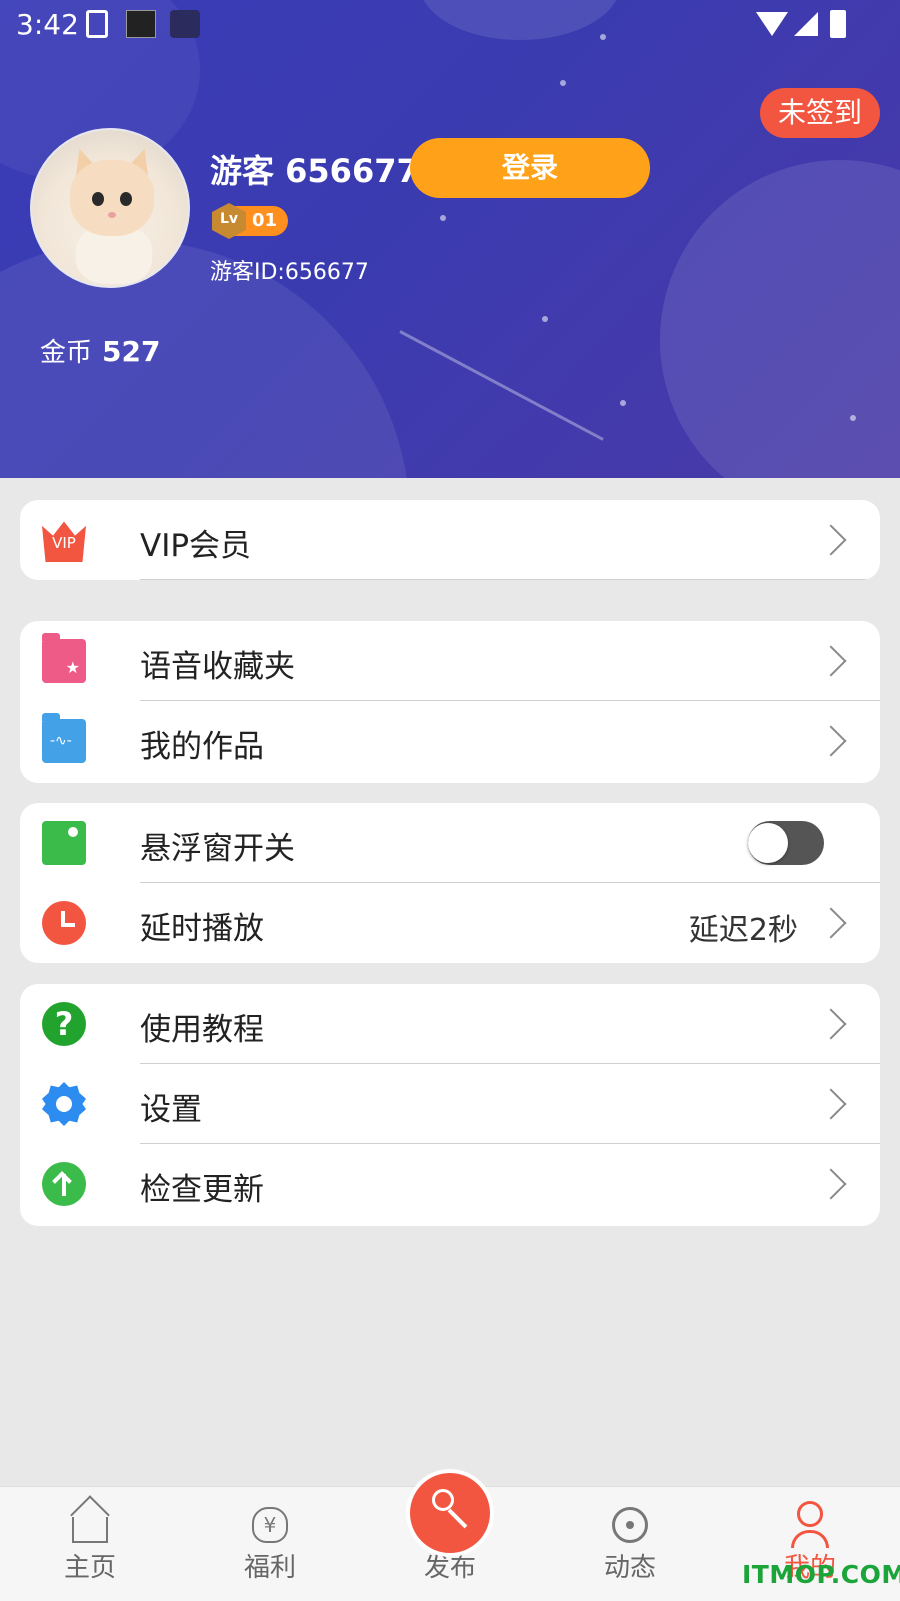 The height and width of the screenshot is (1601, 900). Describe the element at coordinates (450, 923) in the screenshot. I see `menu-item-delay-play: 延时播放 延迟2秒` at that location.